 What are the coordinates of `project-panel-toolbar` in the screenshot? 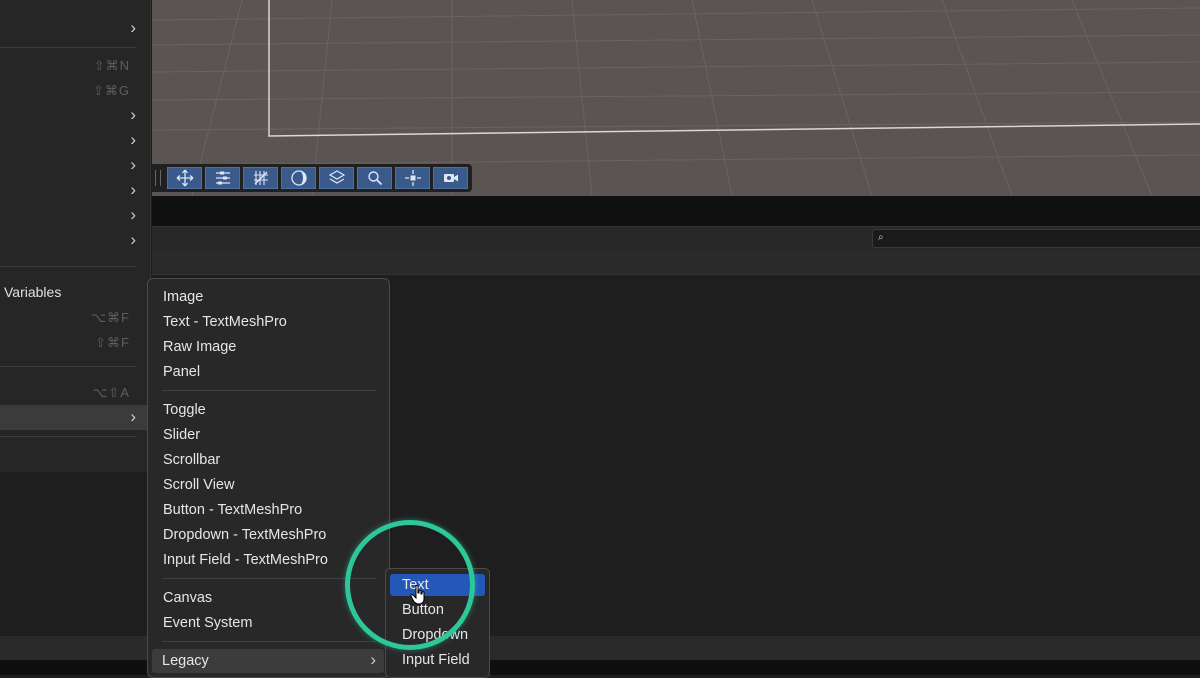 It's located at (676, 262).